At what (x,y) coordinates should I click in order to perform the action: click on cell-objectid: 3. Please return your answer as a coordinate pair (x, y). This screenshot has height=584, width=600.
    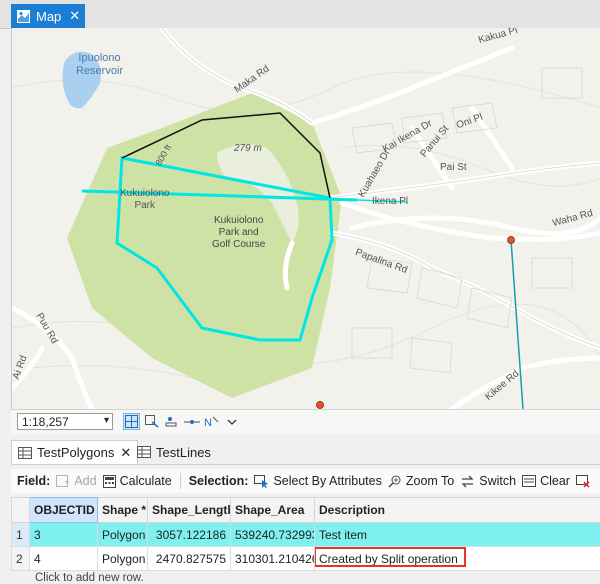
    Looking at the image, I should click on (64, 535).